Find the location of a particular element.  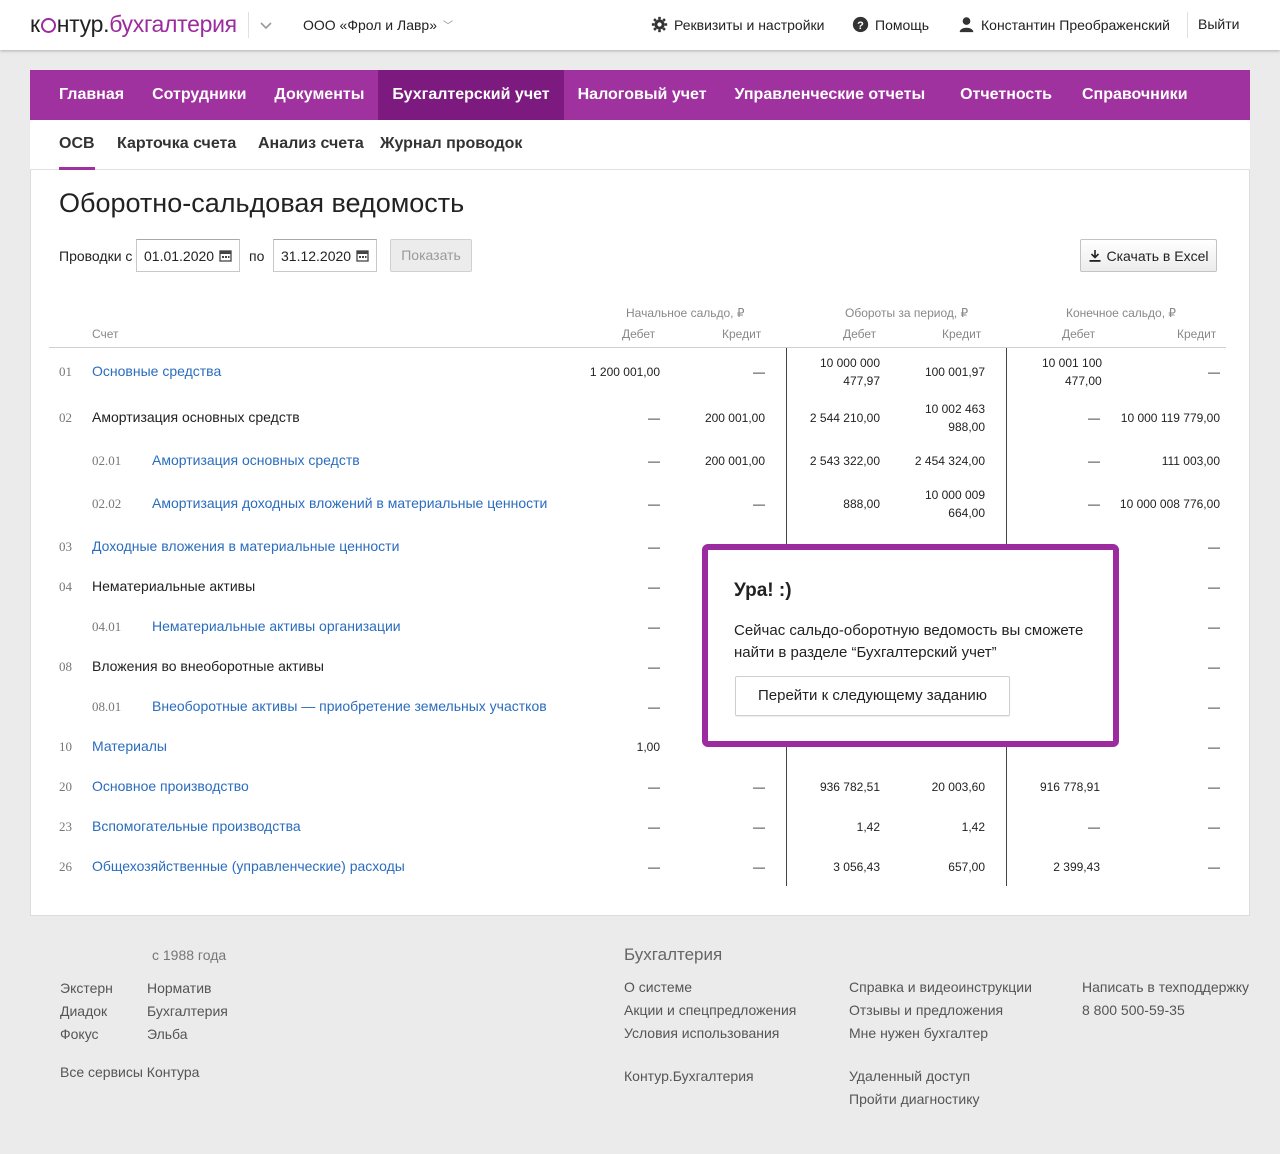

organization-selector: ООО «Фрол и Лавр» ﹀ is located at coordinates (378, 25).